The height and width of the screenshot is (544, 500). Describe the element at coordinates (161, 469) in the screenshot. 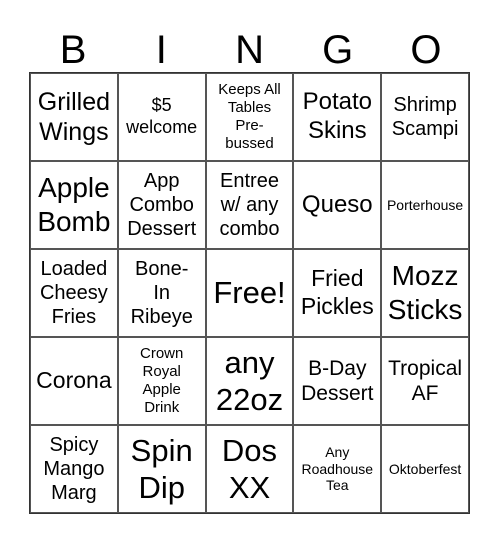

I see `bingo-cell: Spin Dip` at that location.